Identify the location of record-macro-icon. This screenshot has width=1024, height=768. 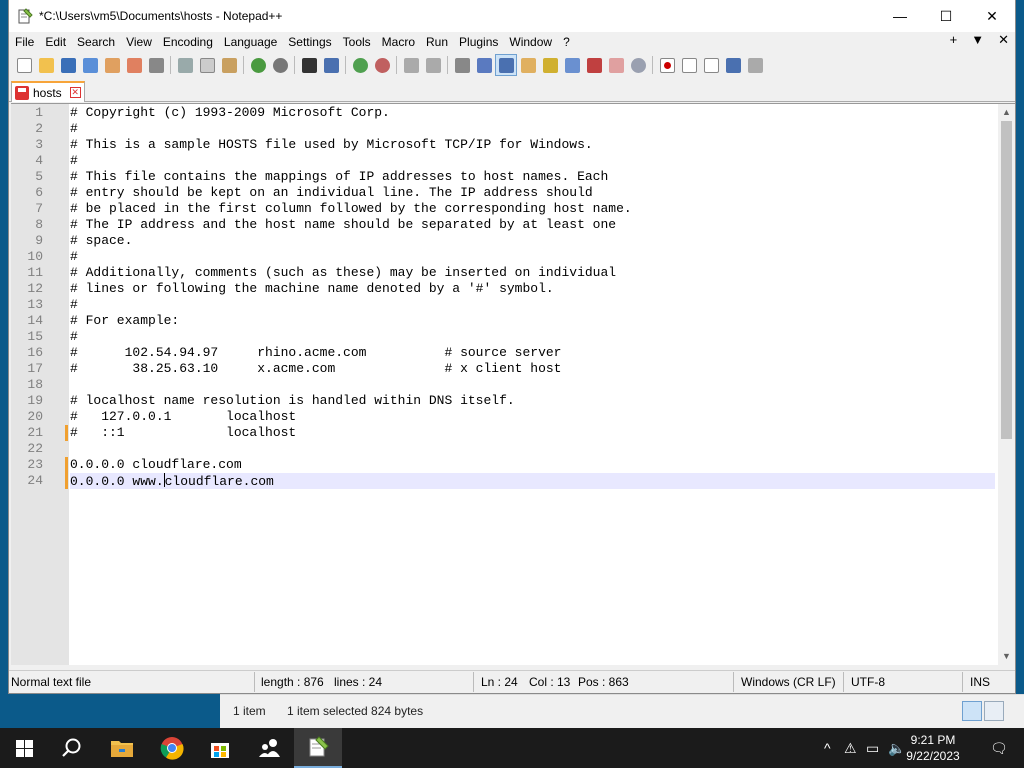
(667, 65).